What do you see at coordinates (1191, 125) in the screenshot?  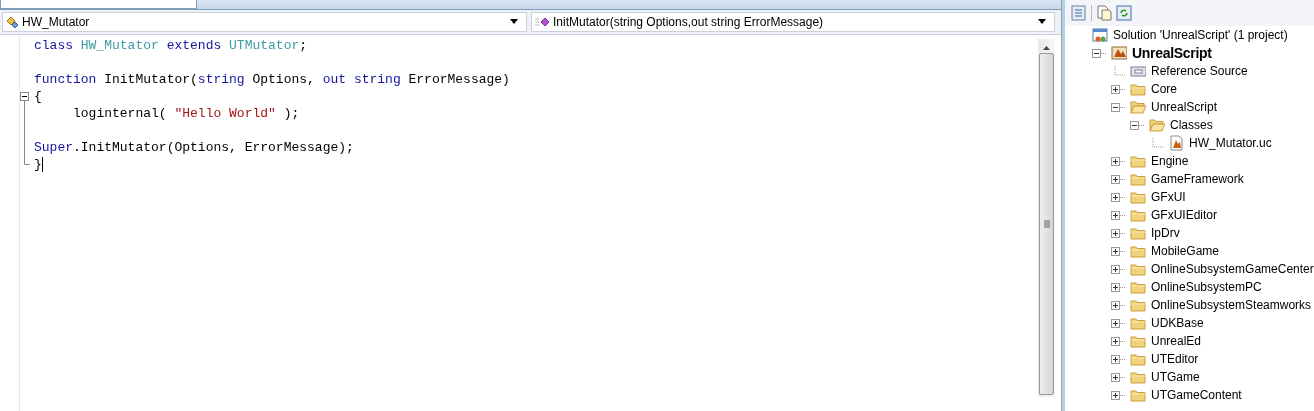 I see `tree-item: Classes` at bounding box center [1191, 125].